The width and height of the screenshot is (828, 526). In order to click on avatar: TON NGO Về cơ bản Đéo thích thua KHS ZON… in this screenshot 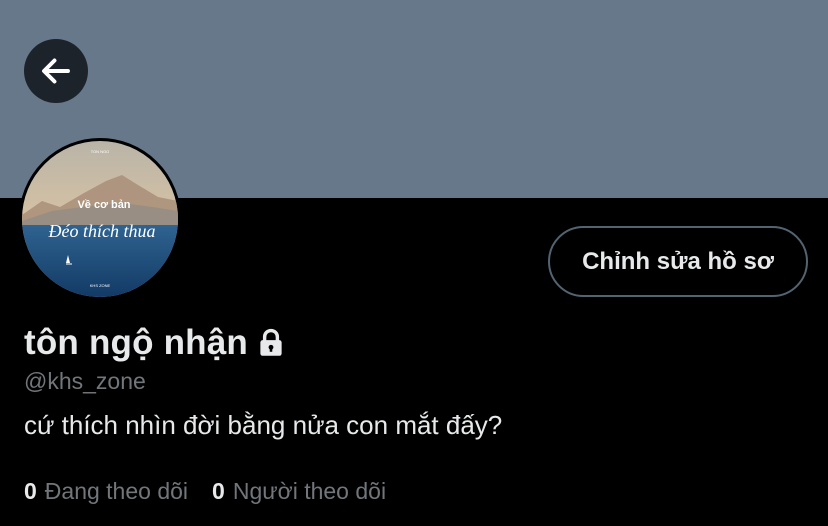, I will do `click(100, 219)`.